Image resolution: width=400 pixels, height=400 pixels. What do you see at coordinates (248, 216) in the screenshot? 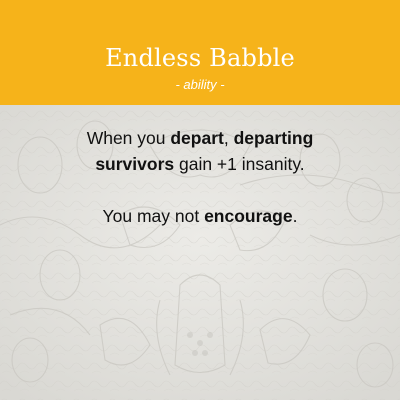
I see `keyword-text: encourage` at bounding box center [248, 216].